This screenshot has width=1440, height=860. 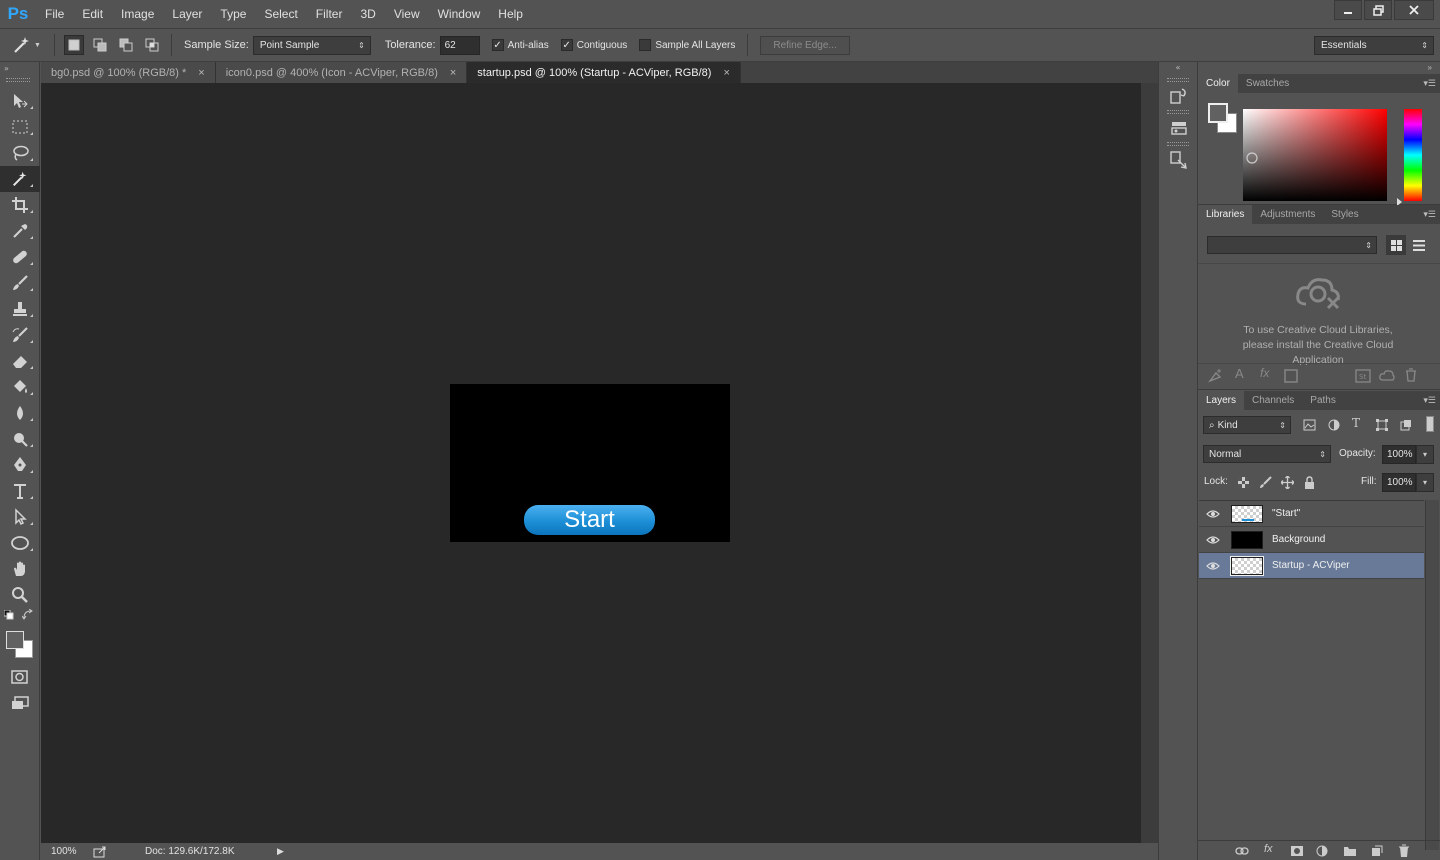 I want to click on adjustment-layer-icon, so click(x=1322, y=851).